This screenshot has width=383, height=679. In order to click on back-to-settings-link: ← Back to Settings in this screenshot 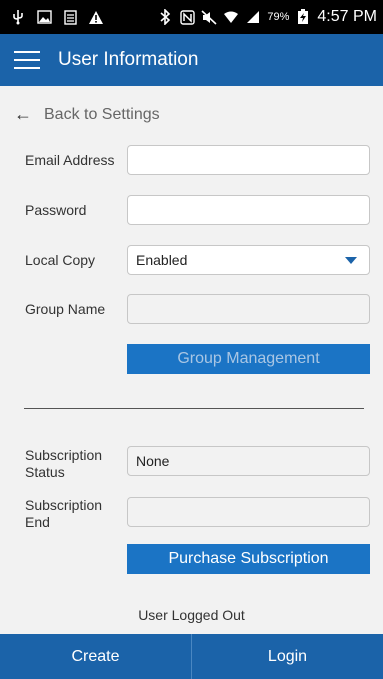, I will do `click(87, 114)`.